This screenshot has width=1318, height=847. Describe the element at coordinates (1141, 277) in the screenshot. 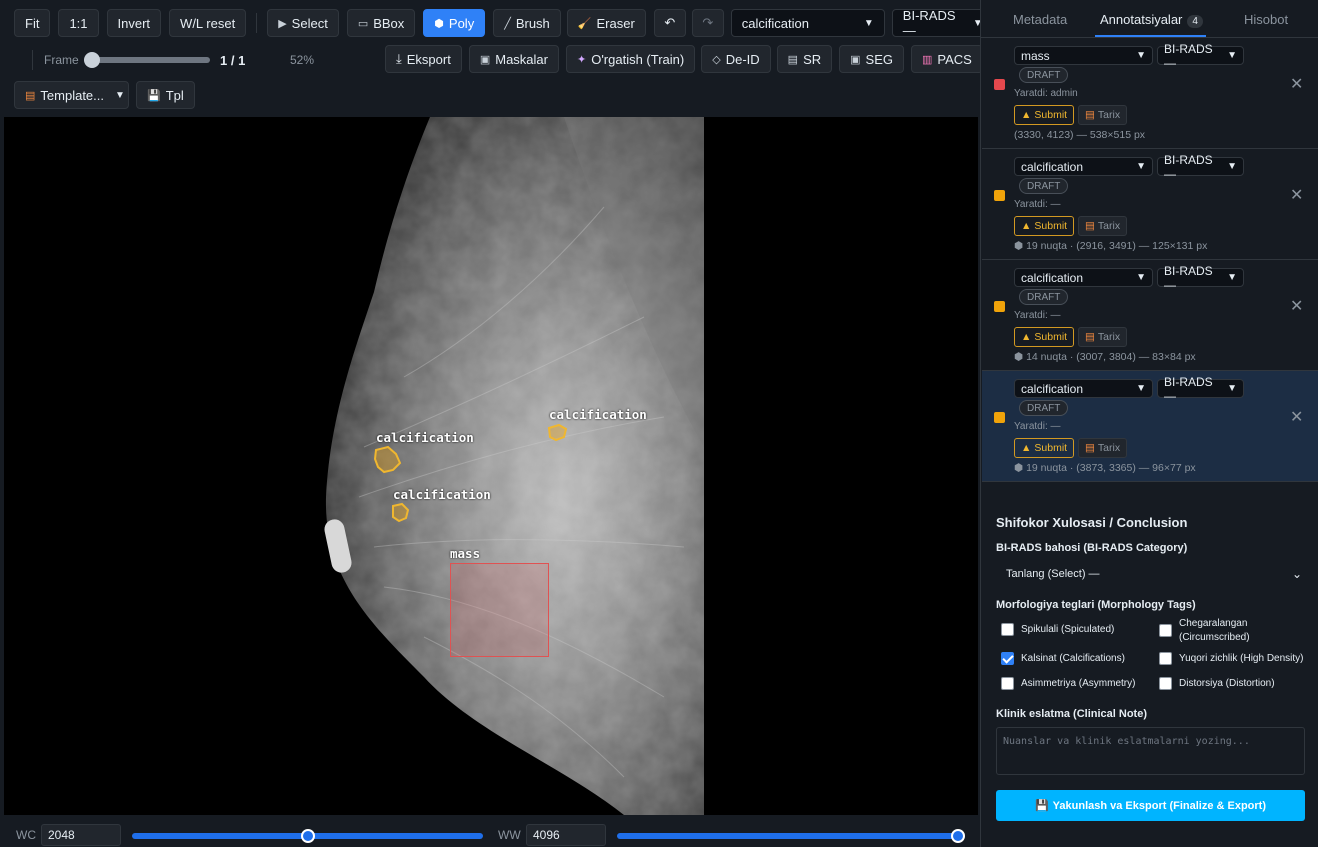

I see `chevron-down-icon: ▼` at that location.